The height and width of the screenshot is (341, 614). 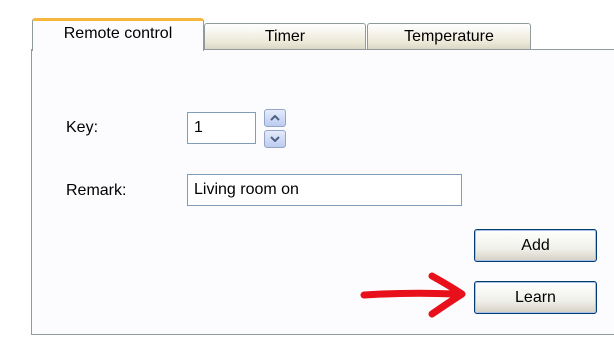 I want to click on remark-input, so click(x=324, y=190).